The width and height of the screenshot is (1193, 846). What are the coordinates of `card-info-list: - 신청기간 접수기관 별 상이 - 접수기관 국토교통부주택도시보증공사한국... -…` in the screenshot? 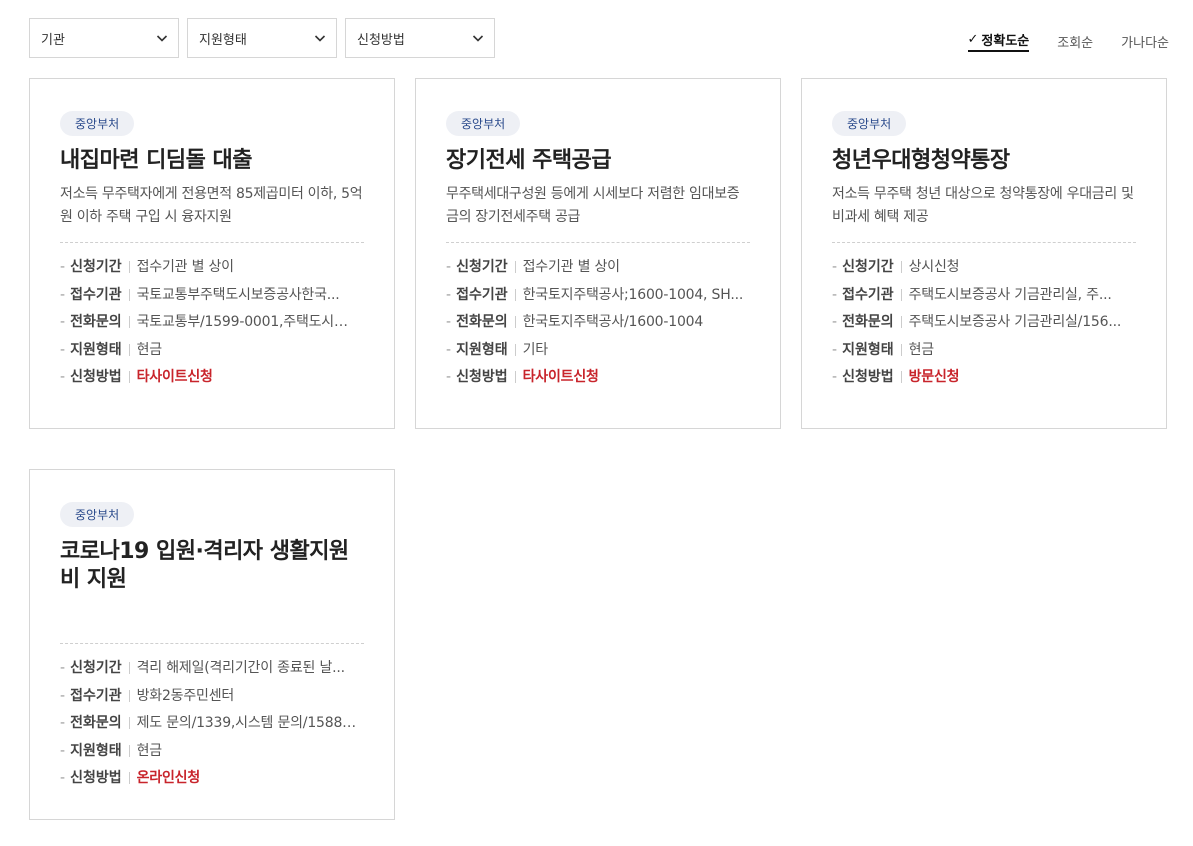 It's located at (212, 326).